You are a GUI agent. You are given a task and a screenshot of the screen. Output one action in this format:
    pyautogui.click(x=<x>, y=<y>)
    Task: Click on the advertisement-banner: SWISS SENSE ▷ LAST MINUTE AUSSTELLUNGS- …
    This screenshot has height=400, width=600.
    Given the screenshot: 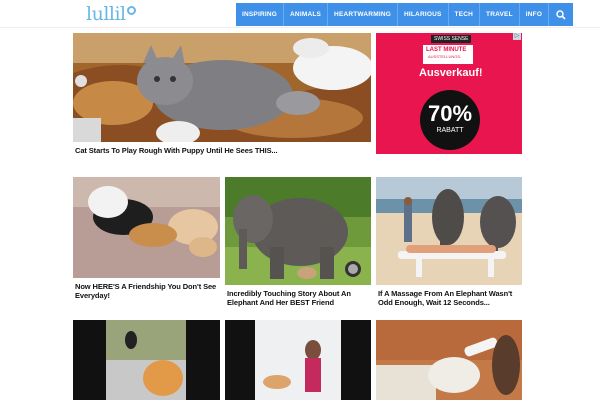 What is the action you would take?
    pyautogui.click(x=449, y=93)
    